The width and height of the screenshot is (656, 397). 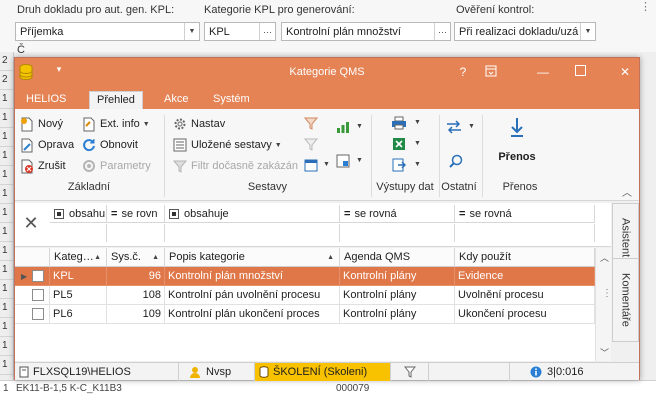 I want to click on group-sets-label: Sestavy, so click(x=267, y=187).